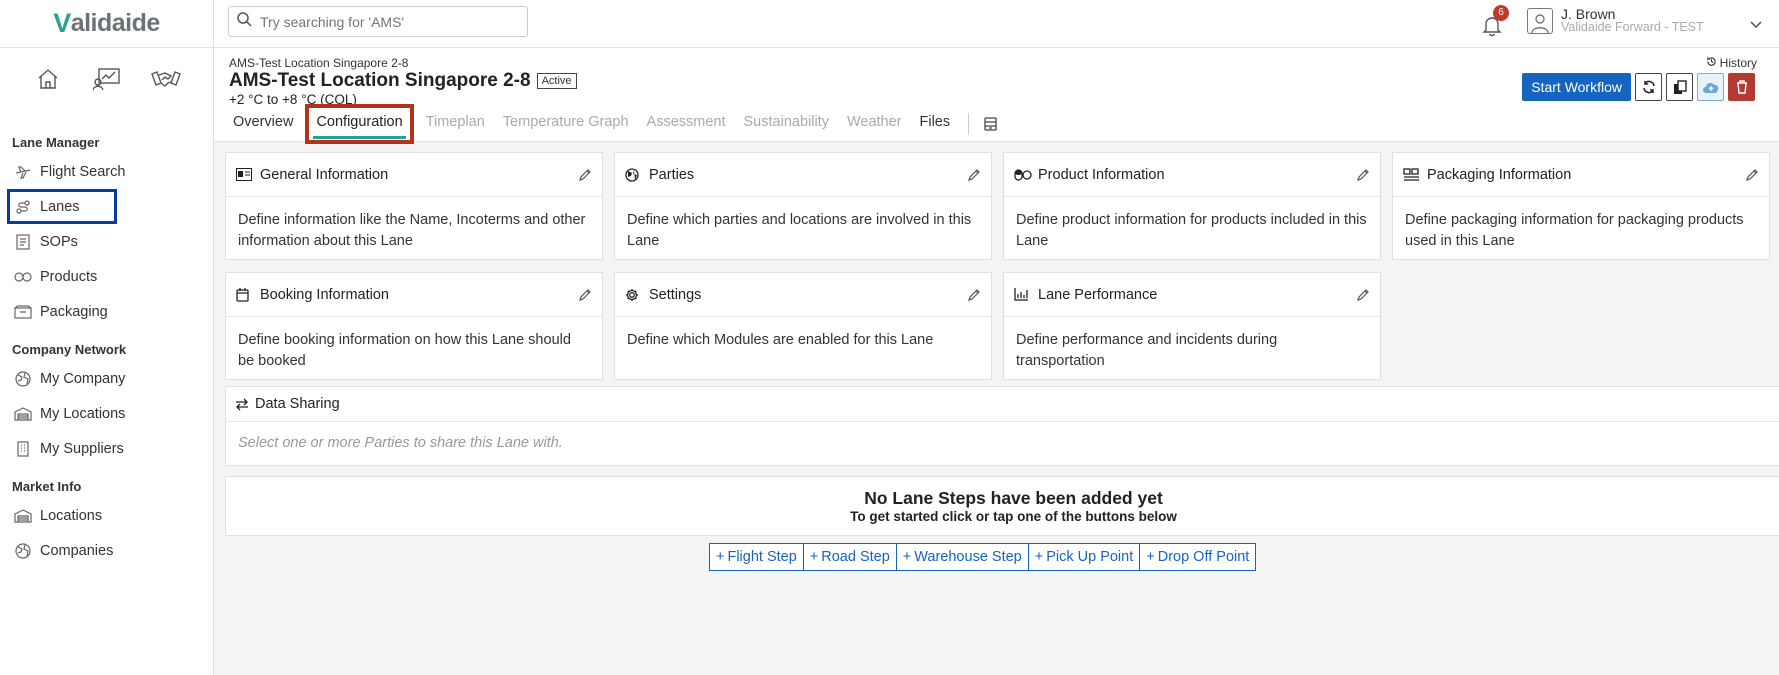 The width and height of the screenshot is (1779, 675). What do you see at coordinates (962, 557) in the screenshot?
I see `add-warehouse-step-button: + Warehouse Step` at bounding box center [962, 557].